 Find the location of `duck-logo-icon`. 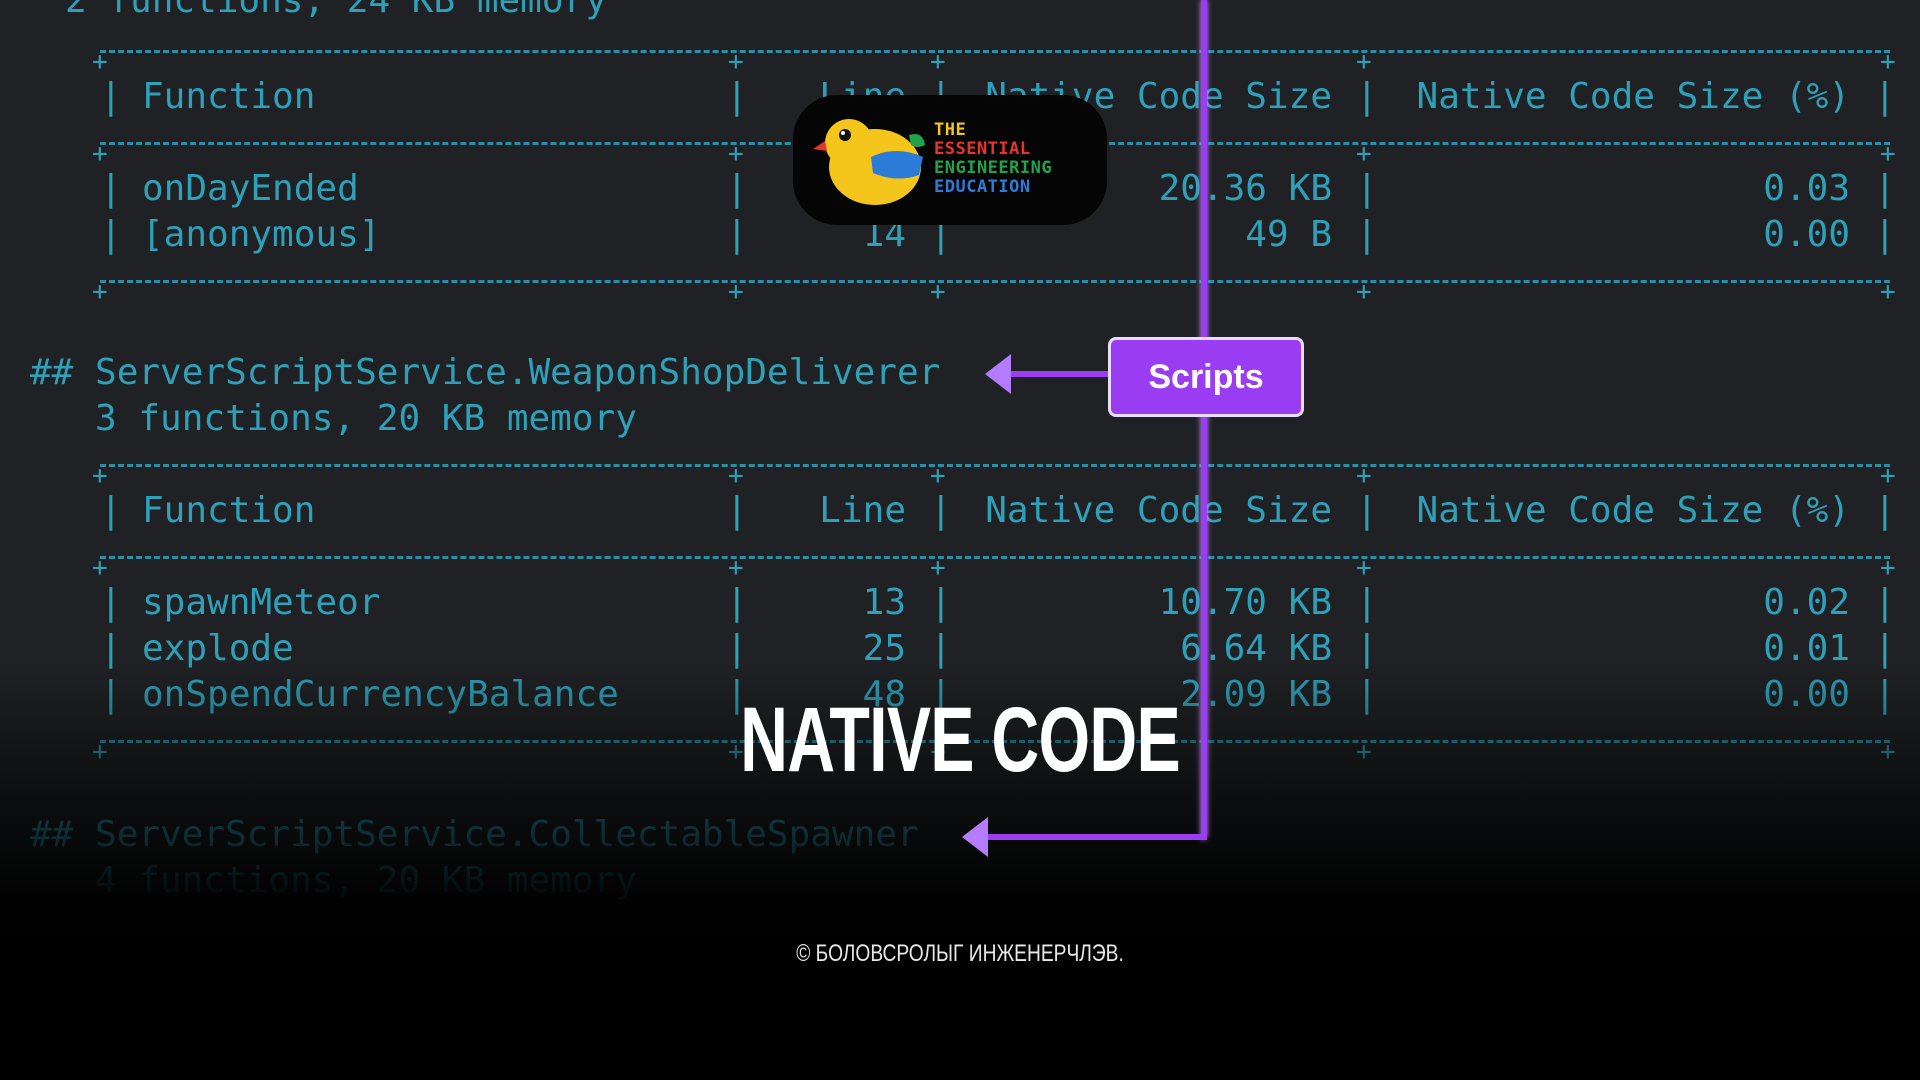

duck-logo-icon is located at coordinates (869, 162).